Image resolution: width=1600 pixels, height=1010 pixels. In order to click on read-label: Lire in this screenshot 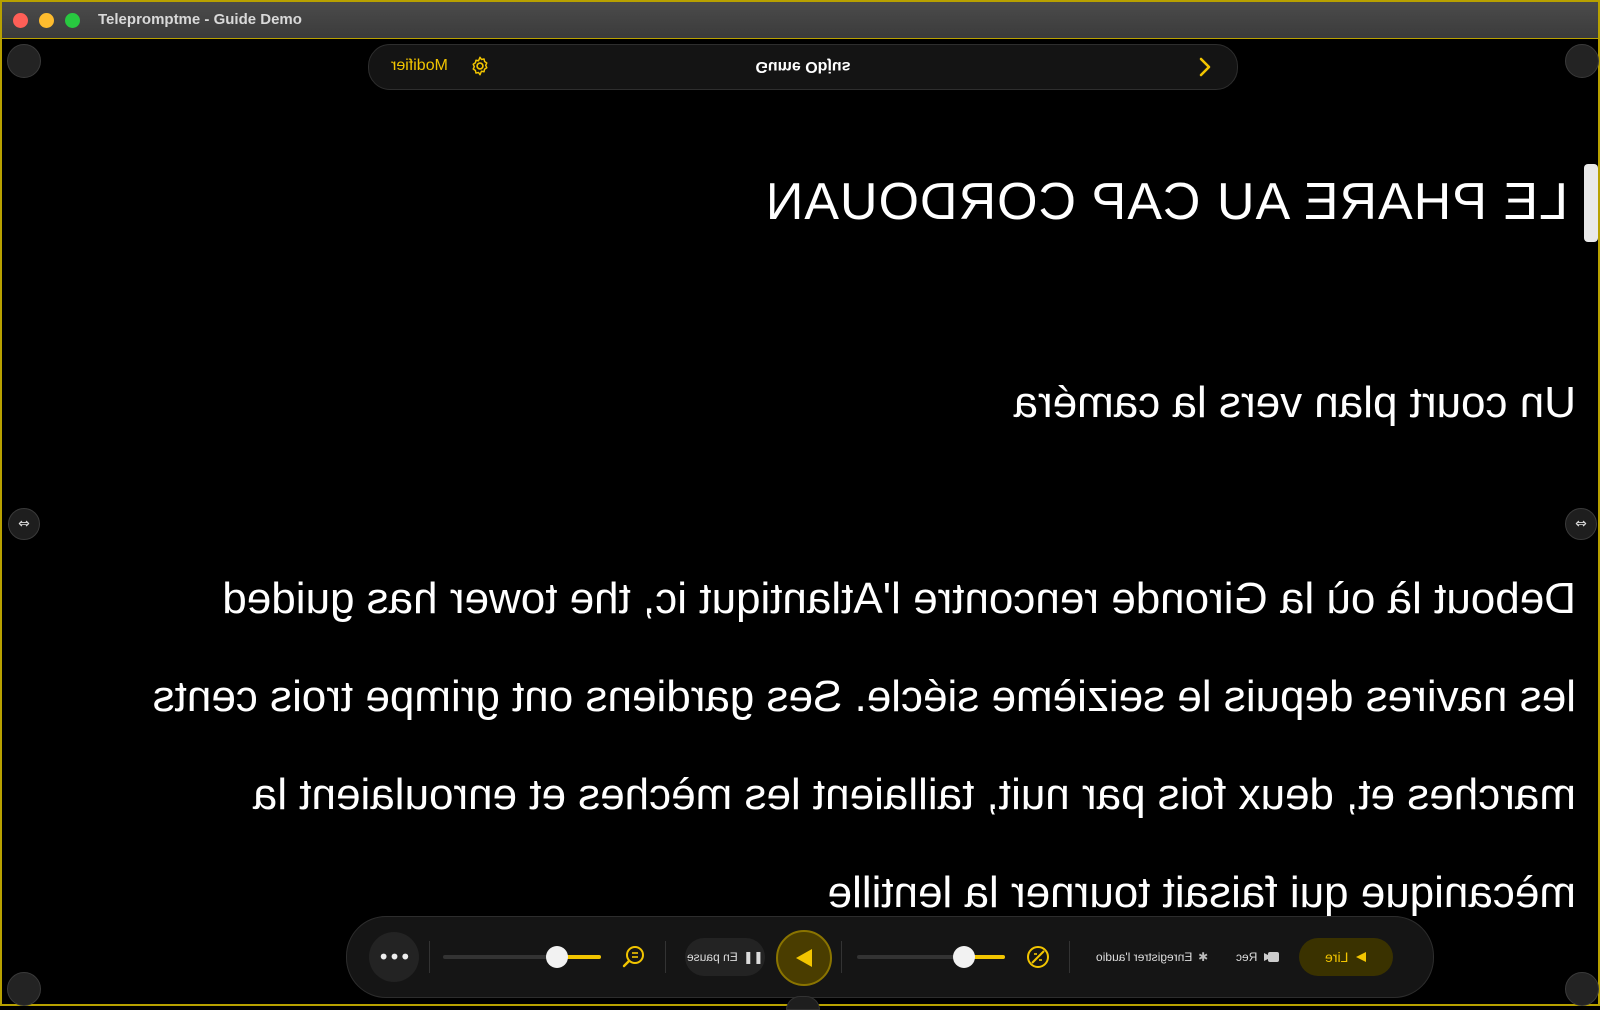, I will do `click(1337, 957)`.